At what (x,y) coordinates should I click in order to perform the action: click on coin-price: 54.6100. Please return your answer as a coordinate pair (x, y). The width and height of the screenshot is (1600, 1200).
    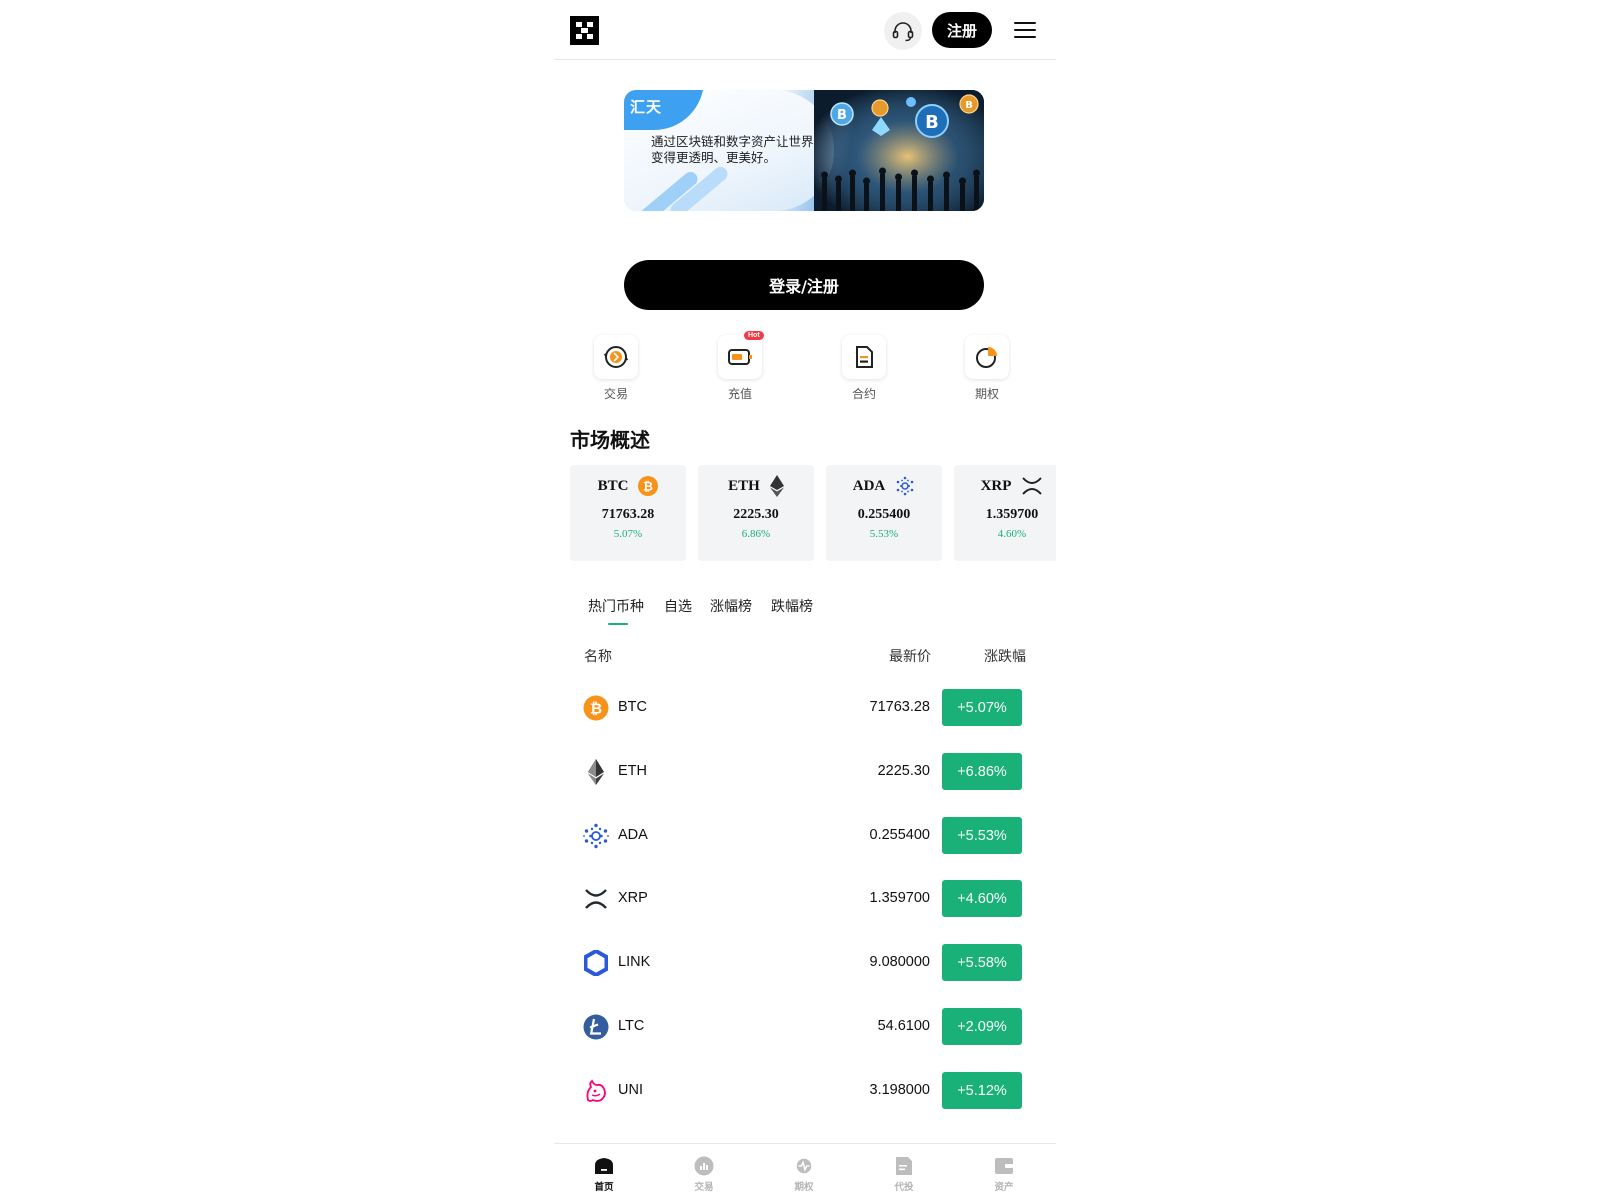
    Looking at the image, I should click on (903, 1026).